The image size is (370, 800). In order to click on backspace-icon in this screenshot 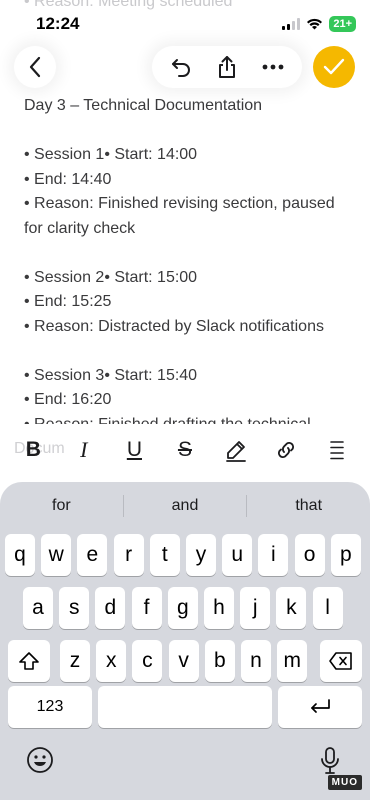, I will do `click(340, 661)`.